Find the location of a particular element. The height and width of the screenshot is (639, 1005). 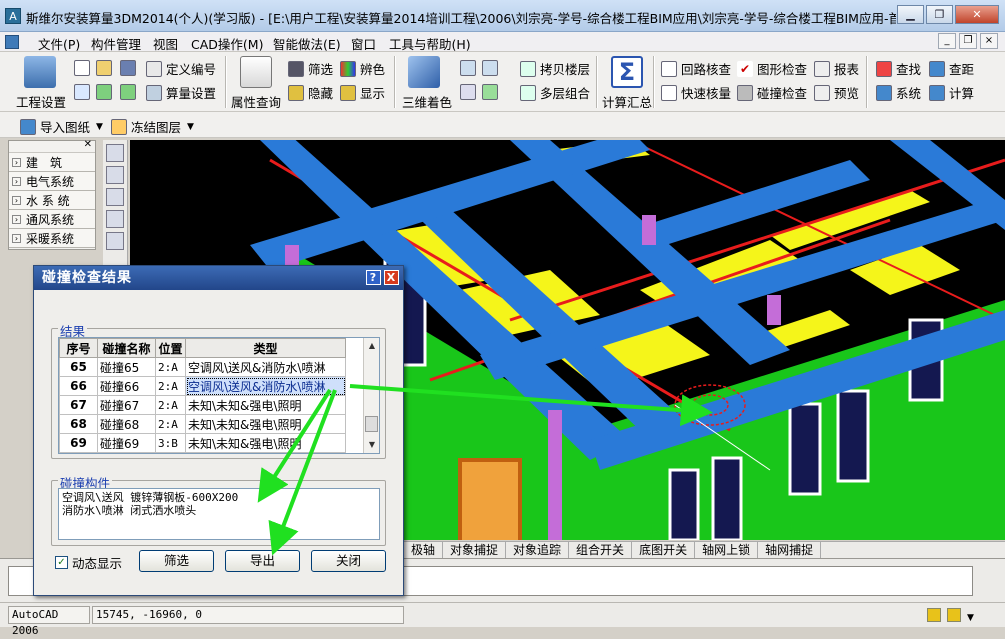

sigma-icon: Σ is located at coordinates (627, 72).